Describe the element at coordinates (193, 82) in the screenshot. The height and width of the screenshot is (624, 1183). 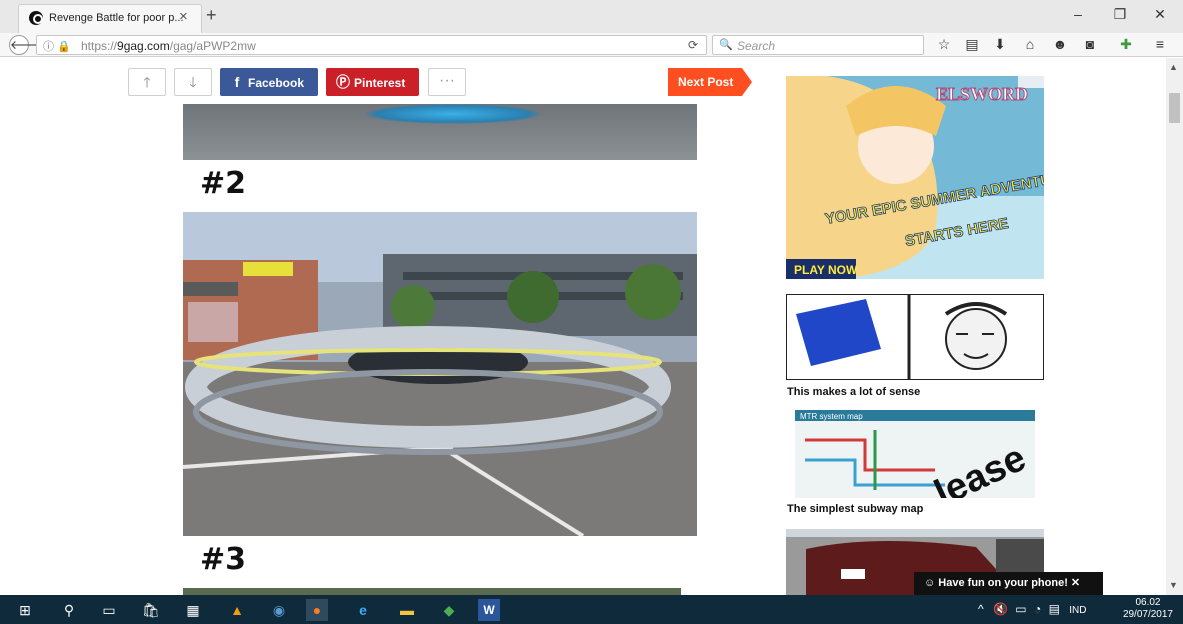
I see `downvote-button: 🡓` at that location.